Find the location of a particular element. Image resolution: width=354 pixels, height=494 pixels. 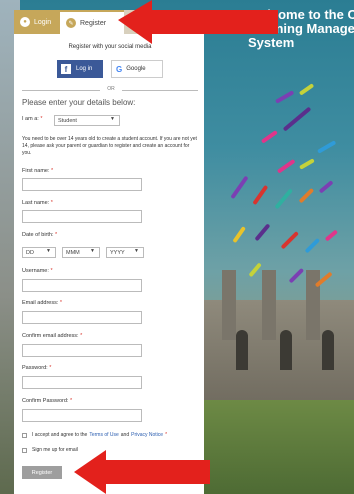

arrow-annotation-bottom is located at coordinates (142, 472).